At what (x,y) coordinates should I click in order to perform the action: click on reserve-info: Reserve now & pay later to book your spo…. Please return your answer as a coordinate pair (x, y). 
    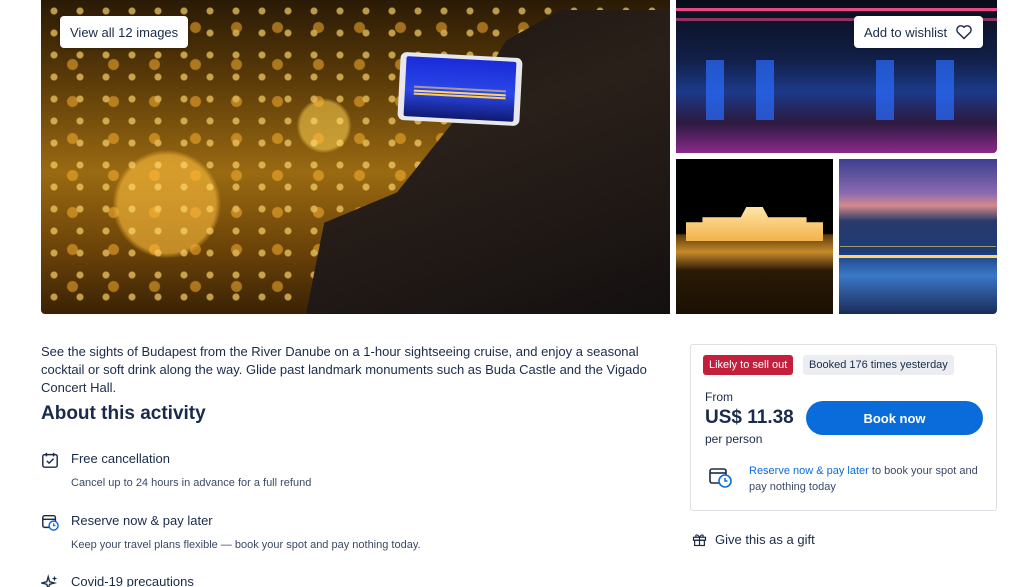
    Looking at the image, I should click on (866, 479).